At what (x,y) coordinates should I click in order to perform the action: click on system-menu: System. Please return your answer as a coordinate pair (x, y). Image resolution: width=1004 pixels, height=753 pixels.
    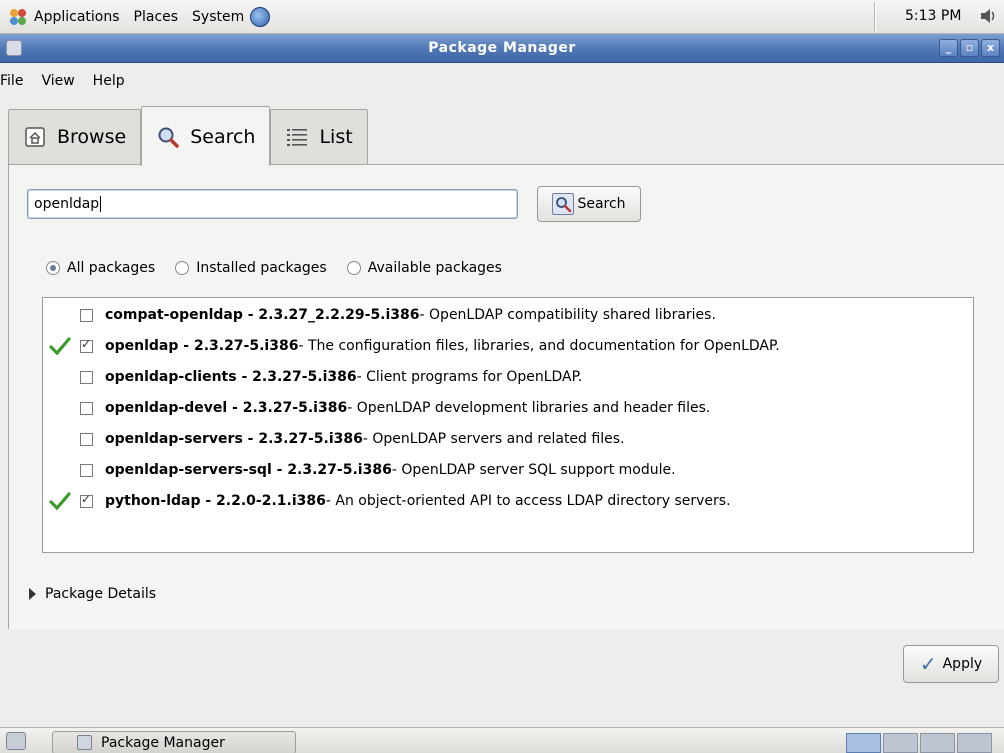
    Looking at the image, I should click on (231, 17).